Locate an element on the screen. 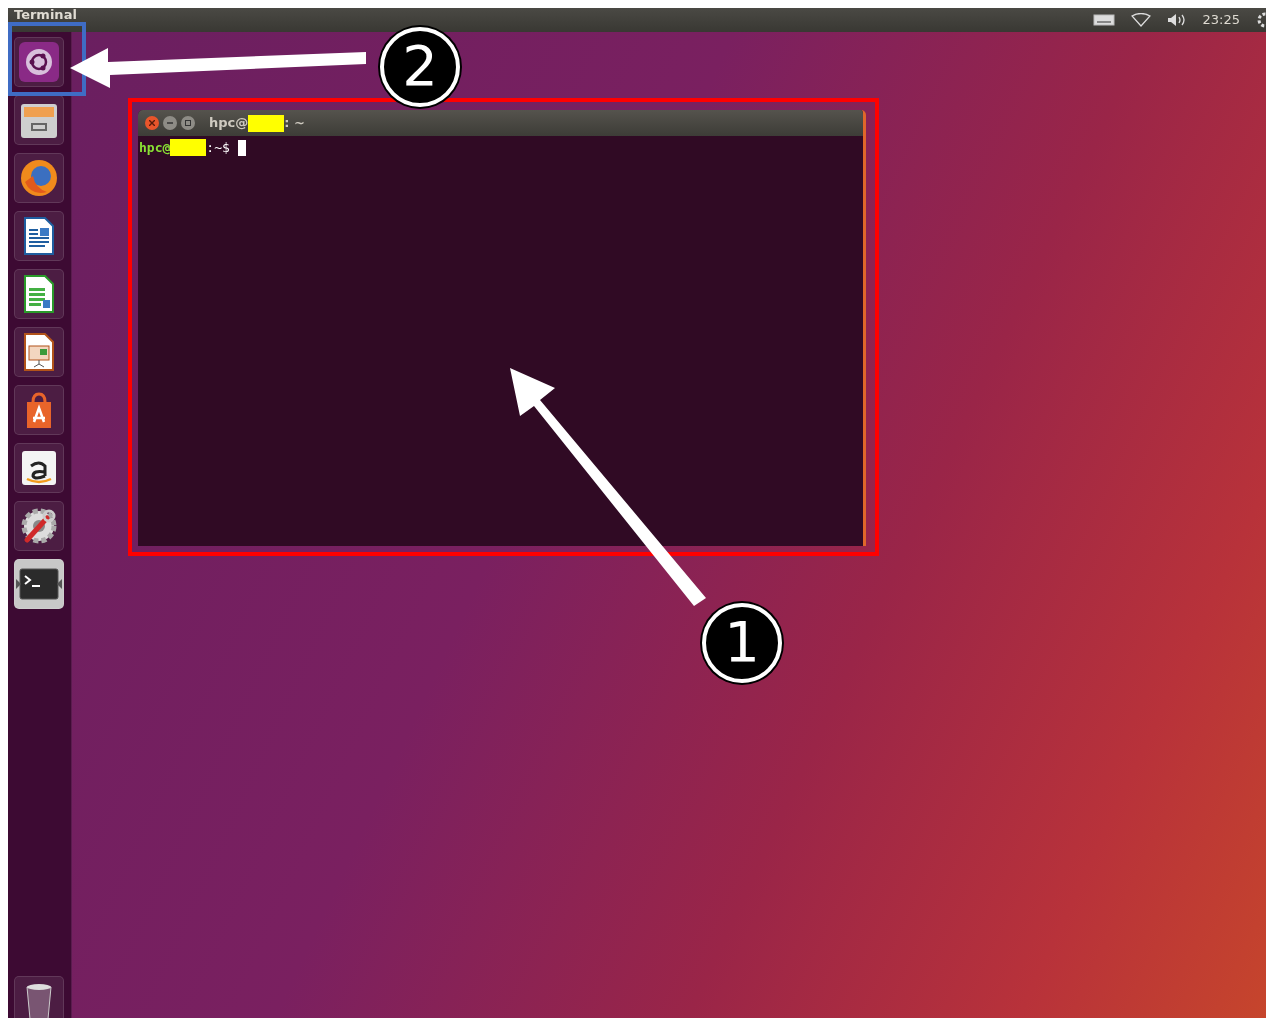 Image resolution: width=1266 pixels, height=1018 pixels. globe-fox-icon is located at coordinates (39, 178).